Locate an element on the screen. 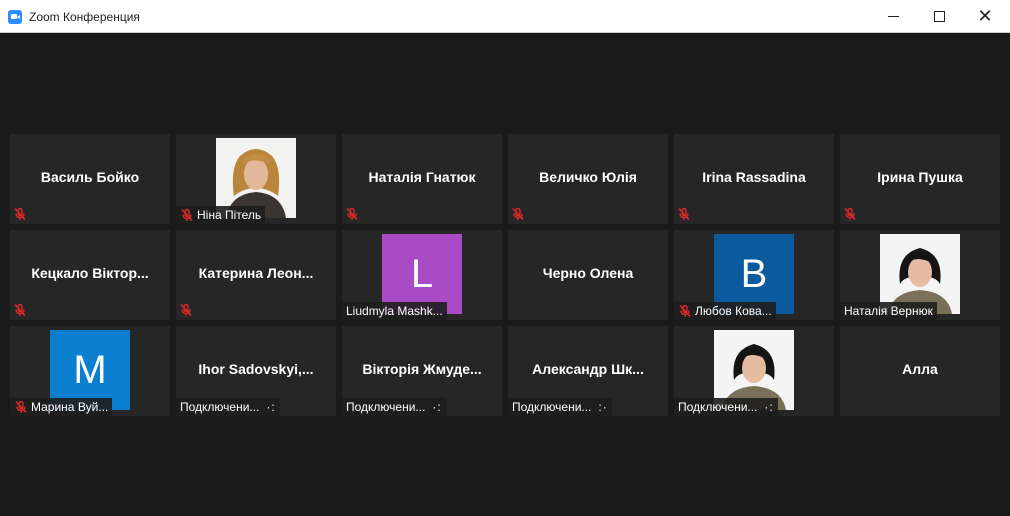 The height and width of the screenshot is (516, 1010). participant-name: Василь Бойко is located at coordinates (90, 177).